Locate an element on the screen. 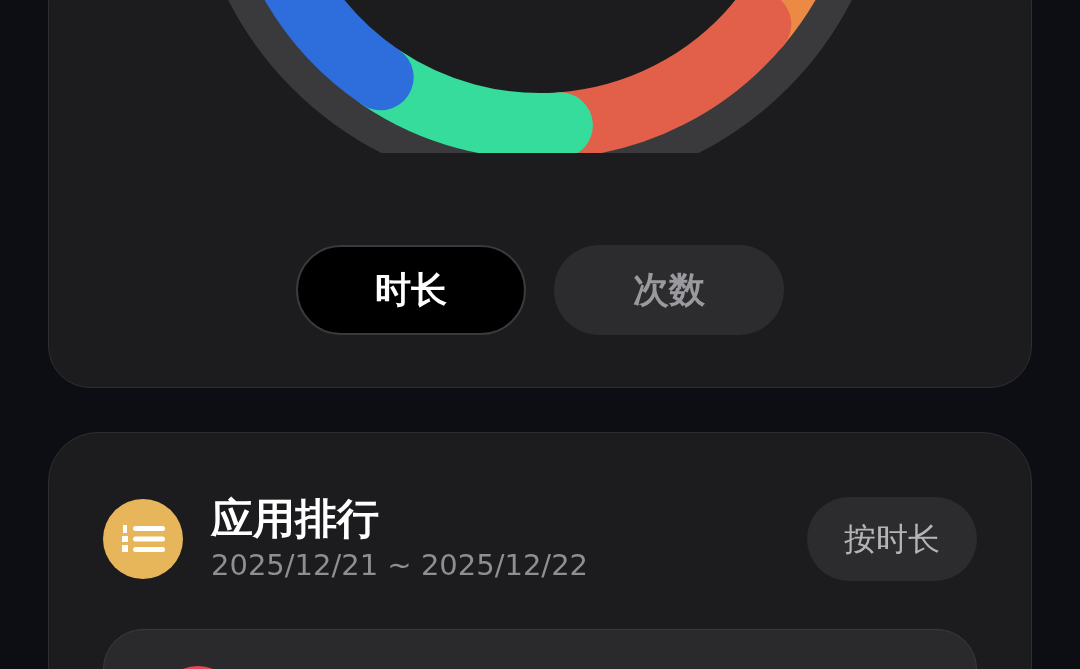 This screenshot has height=669, width=1080. numbered-list-icon is located at coordinates (143, 539).